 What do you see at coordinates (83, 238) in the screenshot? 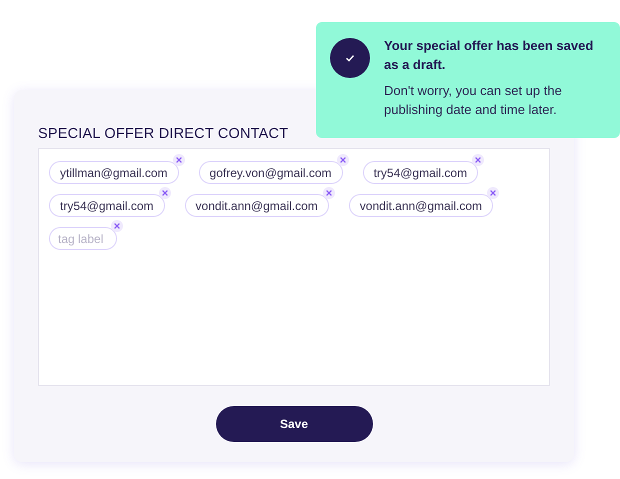
I see `tag-input: tag label` at bounding box center [83, 238].